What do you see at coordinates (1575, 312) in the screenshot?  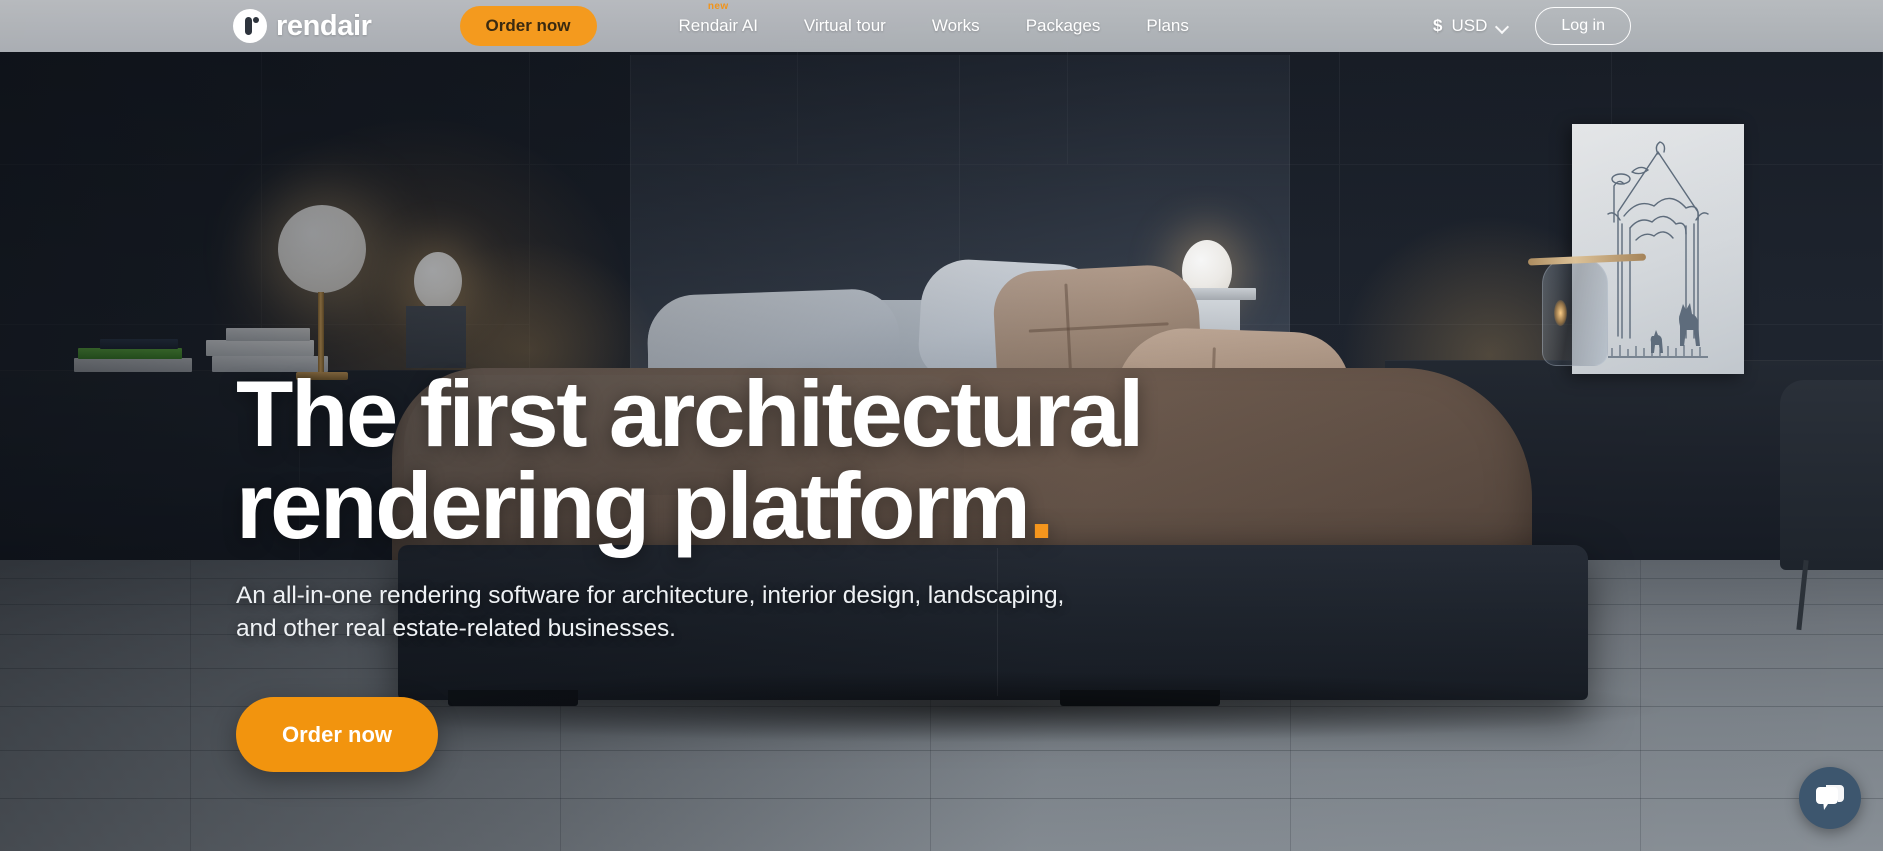 I see `glass-vase` at bounding box center [1575, 312].